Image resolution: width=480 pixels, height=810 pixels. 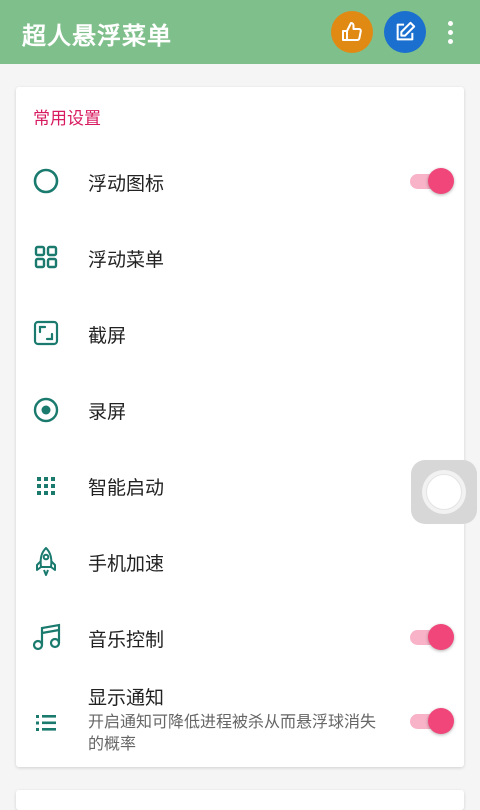 What do you see at coordinates (126, 488) in the screenshot?
I see `setting-label: 智能启动` at bounding box center [126, 488].